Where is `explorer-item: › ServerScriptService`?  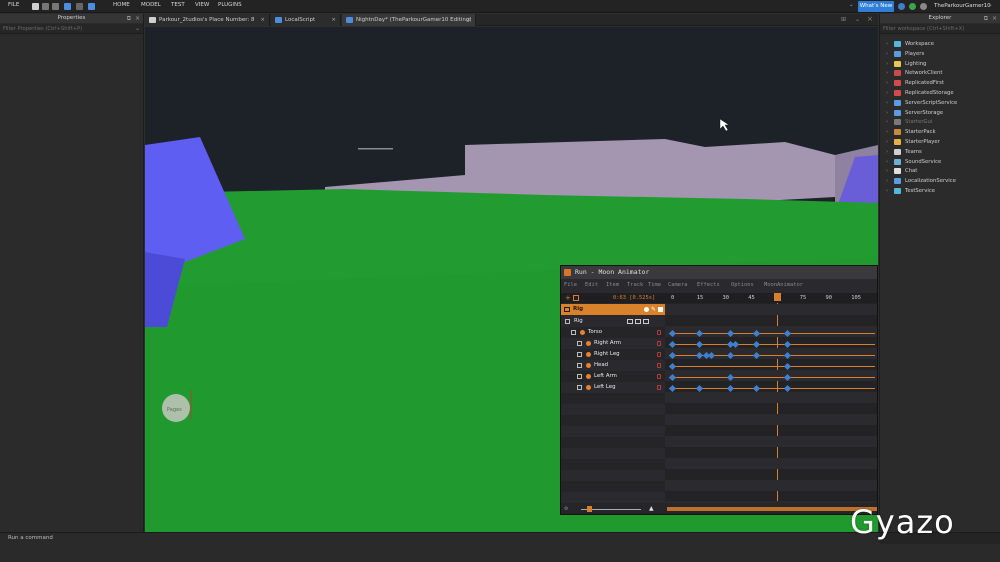
explorer-item: › ServerScriptService is located at coordinates (940, 103).